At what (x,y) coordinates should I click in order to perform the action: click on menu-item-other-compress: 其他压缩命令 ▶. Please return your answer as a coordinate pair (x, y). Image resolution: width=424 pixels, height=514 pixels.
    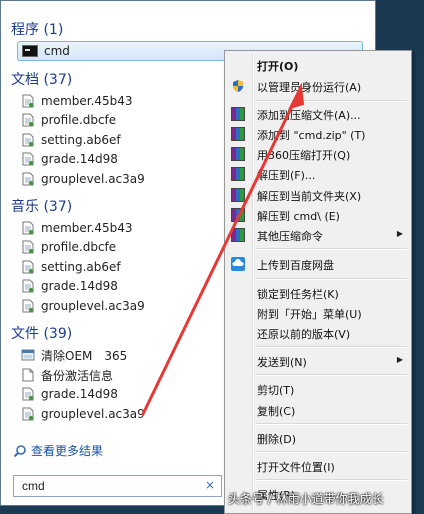
    Looking at the image, I should click on (318, 235).